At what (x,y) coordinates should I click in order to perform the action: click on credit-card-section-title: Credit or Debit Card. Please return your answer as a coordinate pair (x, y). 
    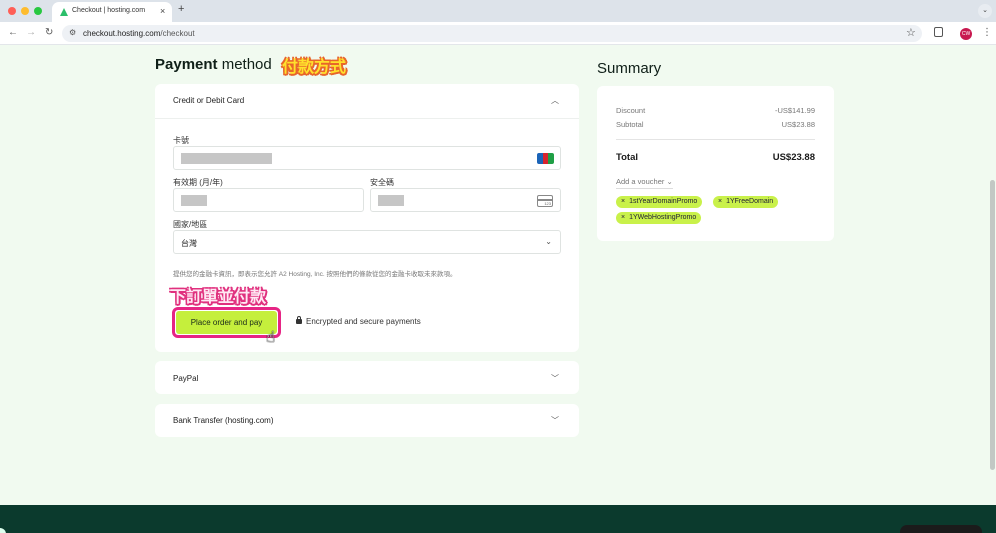
    Looking at the image, I should click on (208, 100).